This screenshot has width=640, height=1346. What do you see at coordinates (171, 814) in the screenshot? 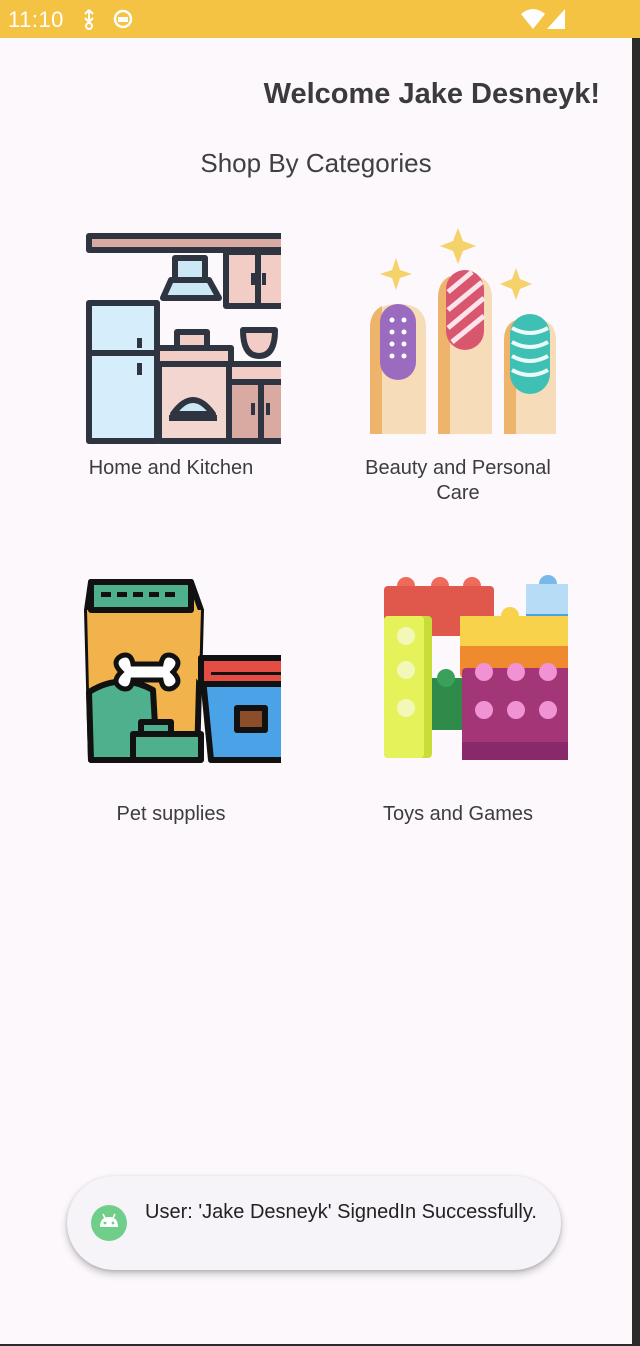
I see `category-label: Pet supplies` at bounding box center [171, 814].